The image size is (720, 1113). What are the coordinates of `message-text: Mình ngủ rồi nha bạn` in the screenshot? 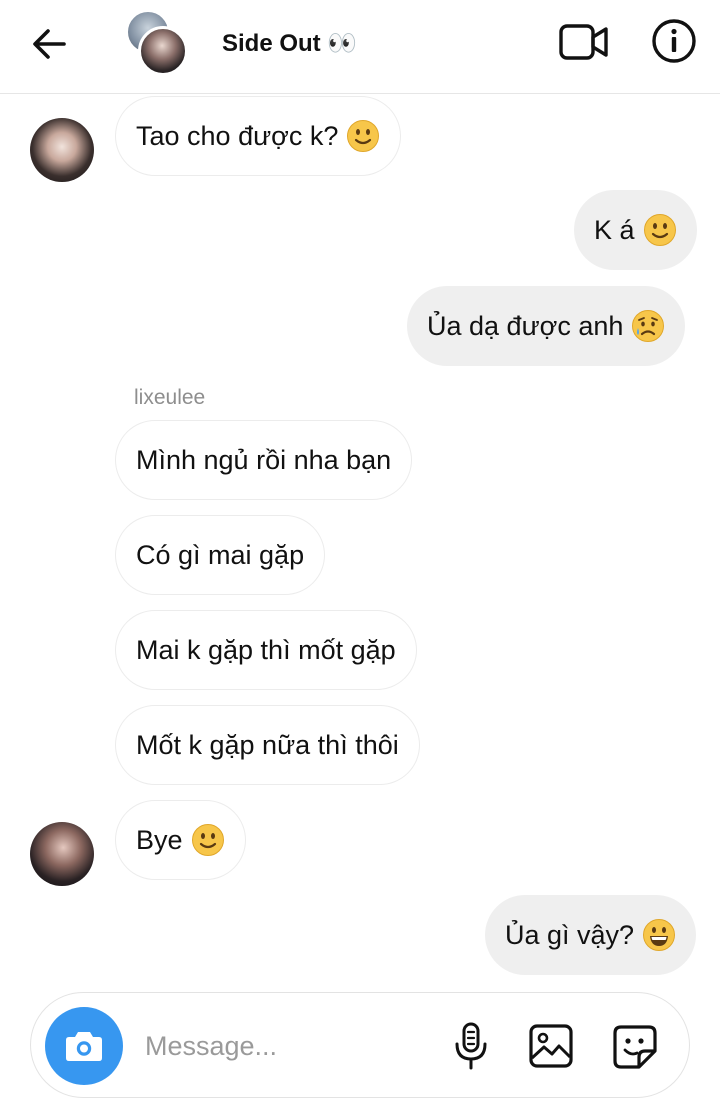 It's located at (264, 459).